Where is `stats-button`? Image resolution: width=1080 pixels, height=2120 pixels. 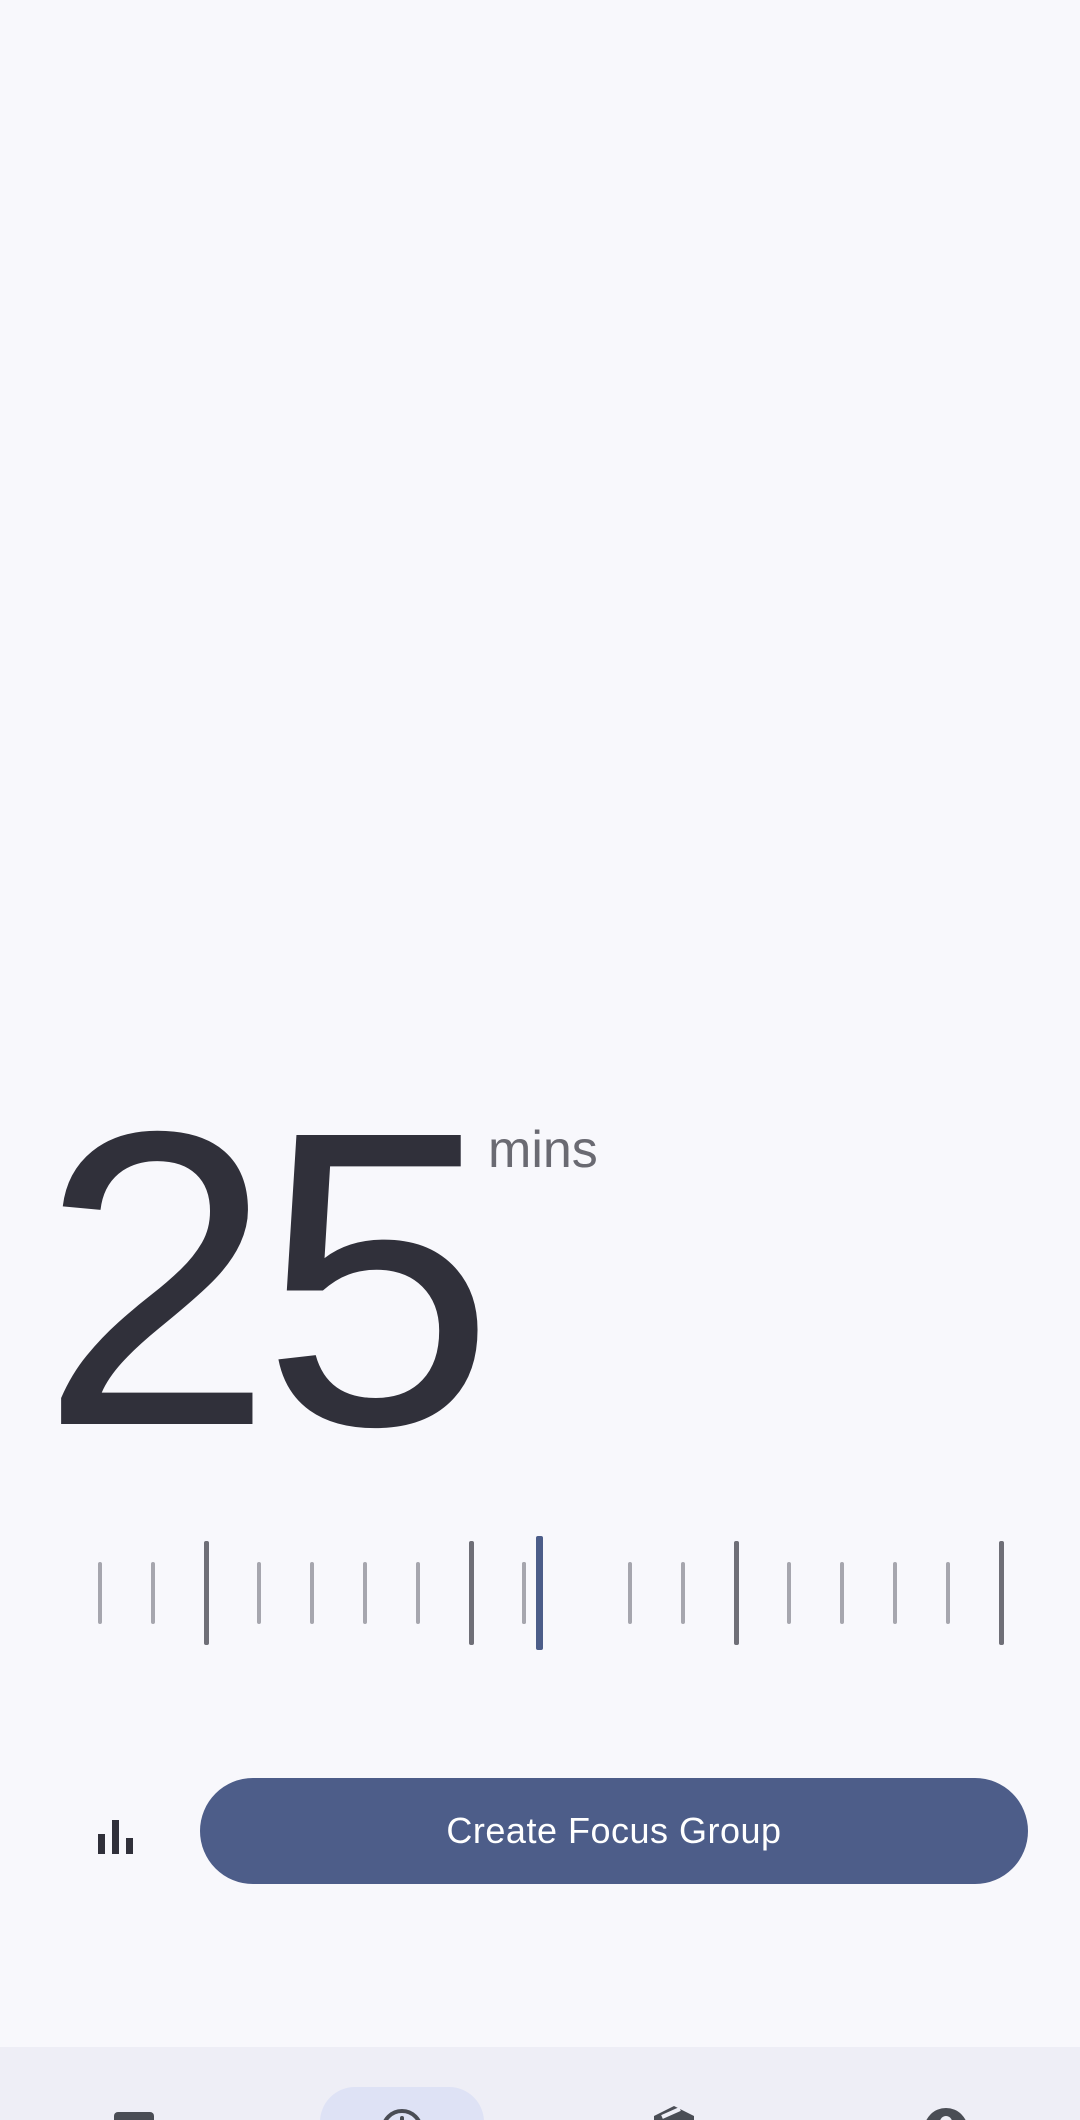 stats-button is located at coordinates (116, 1836).